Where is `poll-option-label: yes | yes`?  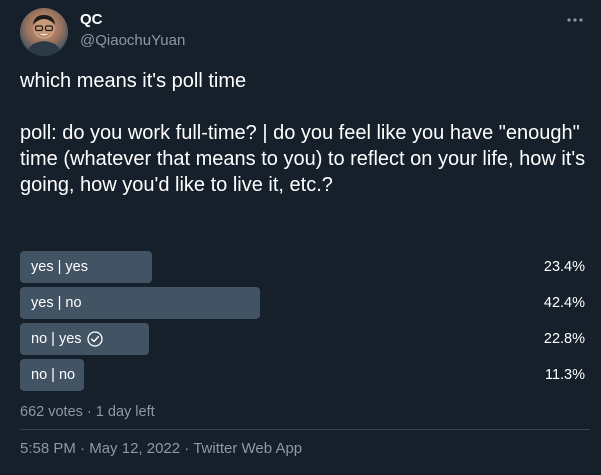 poll-option-label: yes | yes is located at coordinates (59, 267).